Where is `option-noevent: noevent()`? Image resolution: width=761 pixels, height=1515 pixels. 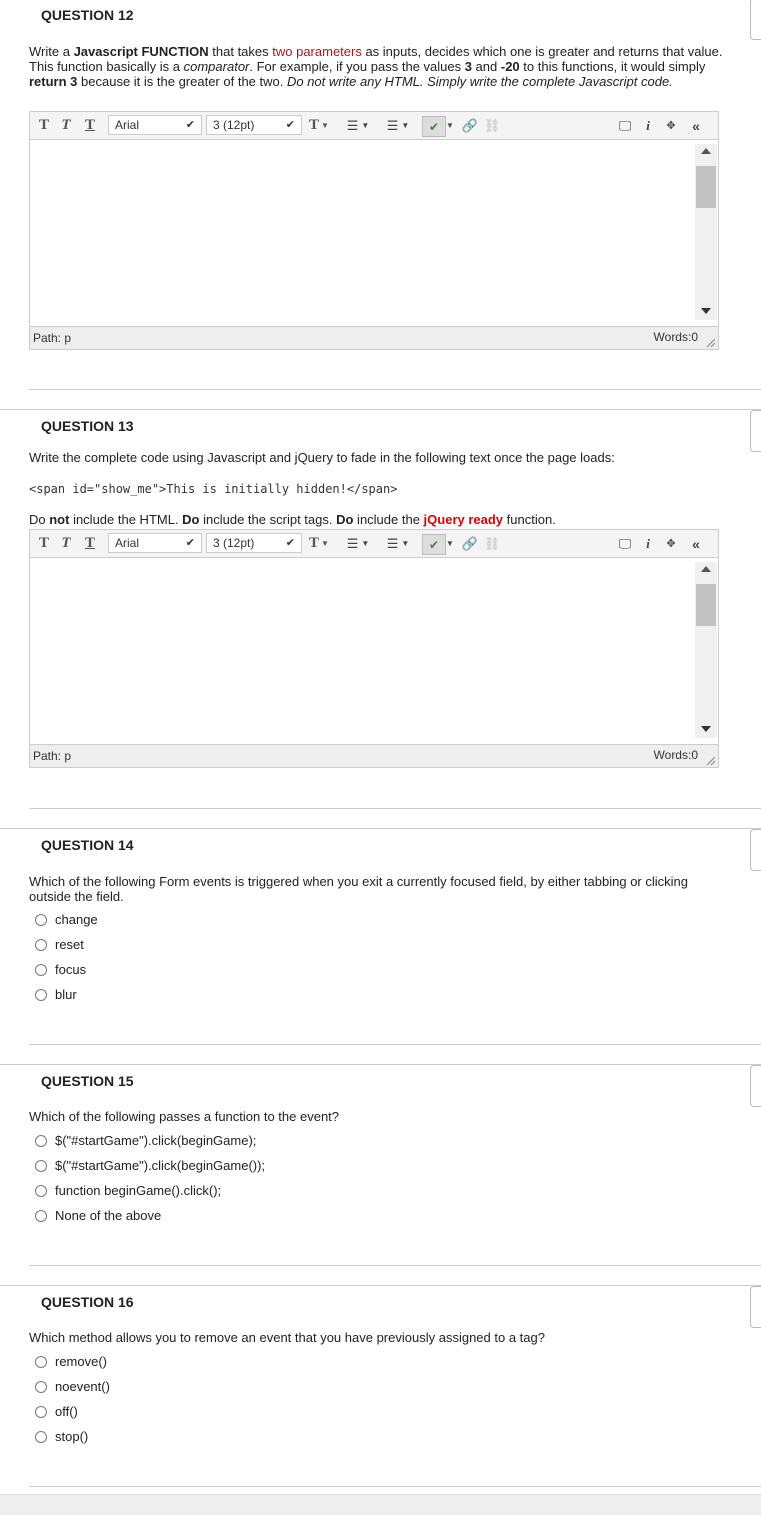 option-noevent: noevent() is located at coordinates (72, 1386).